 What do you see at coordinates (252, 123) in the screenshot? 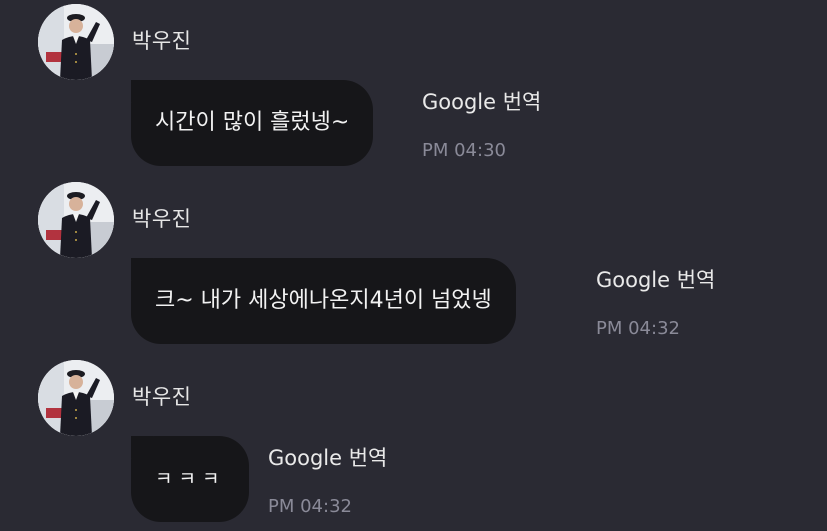
I see `message-bubble: 시간이 많이 흘렀넹~` at bounding box center [252, 123].